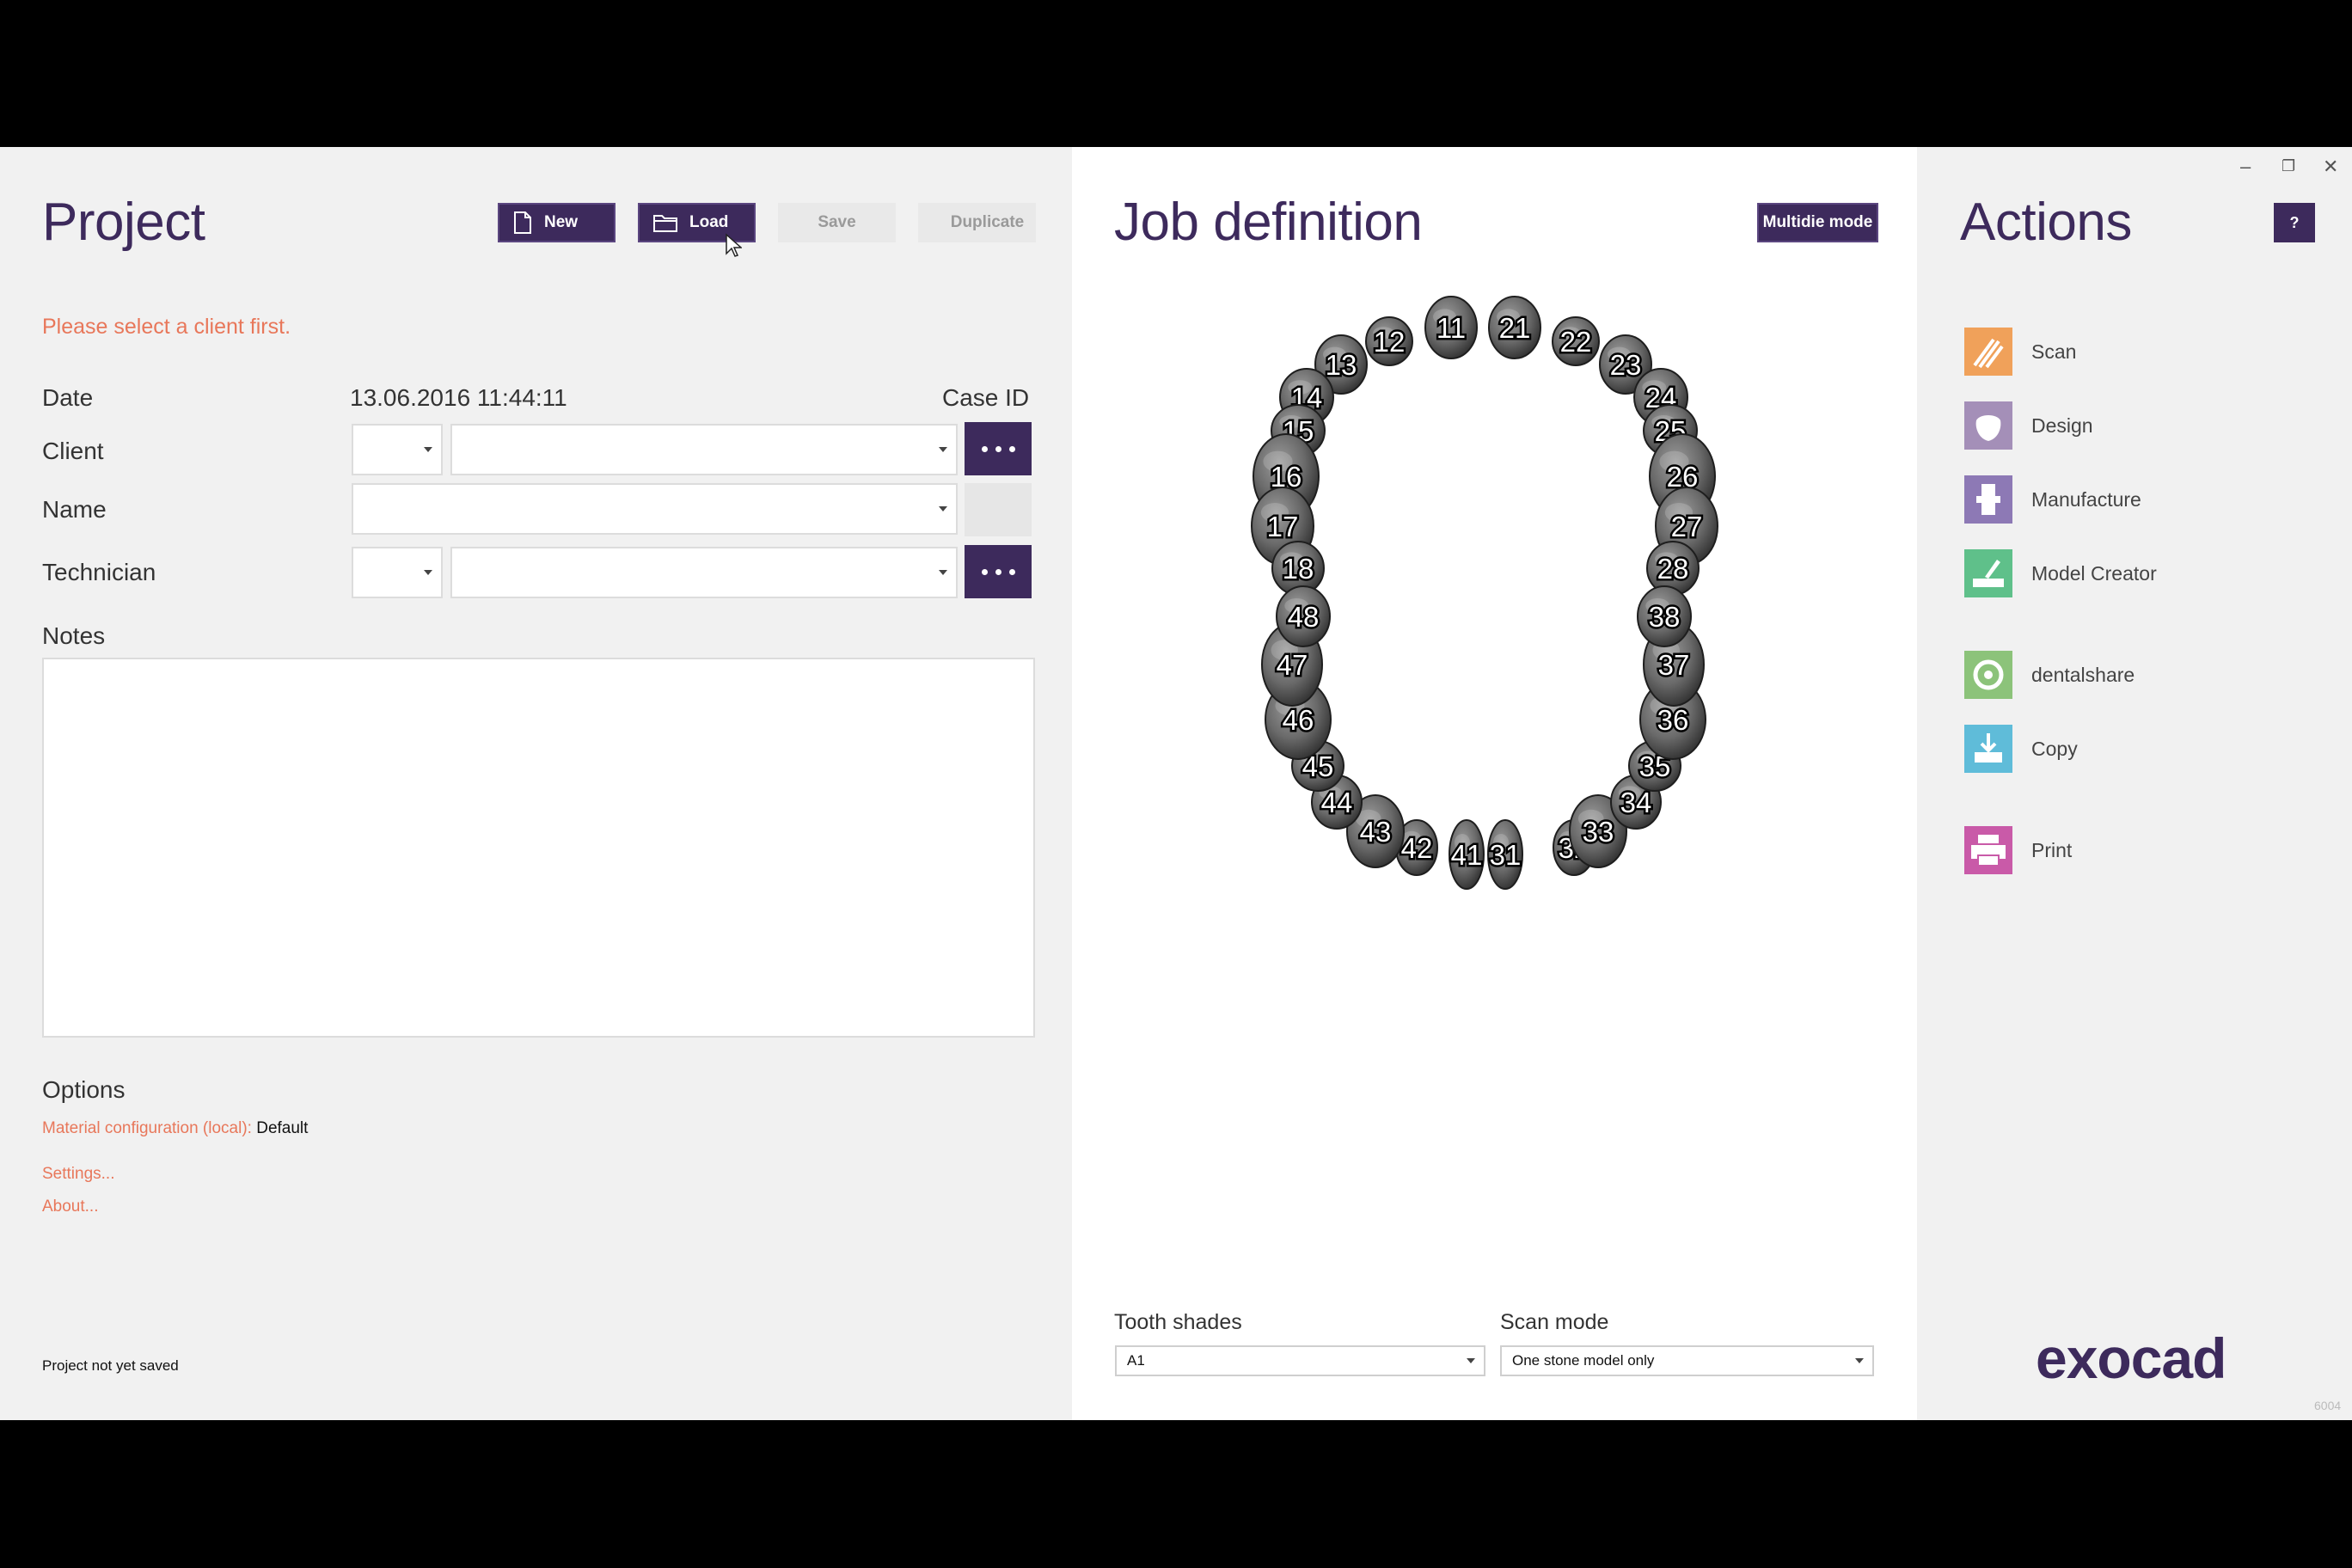 The height and width of the screenshot is (1568, 2352). Describe the element at coordinates (2062, 425) in the screenshot. I see `action-design-label: Design` at that location.